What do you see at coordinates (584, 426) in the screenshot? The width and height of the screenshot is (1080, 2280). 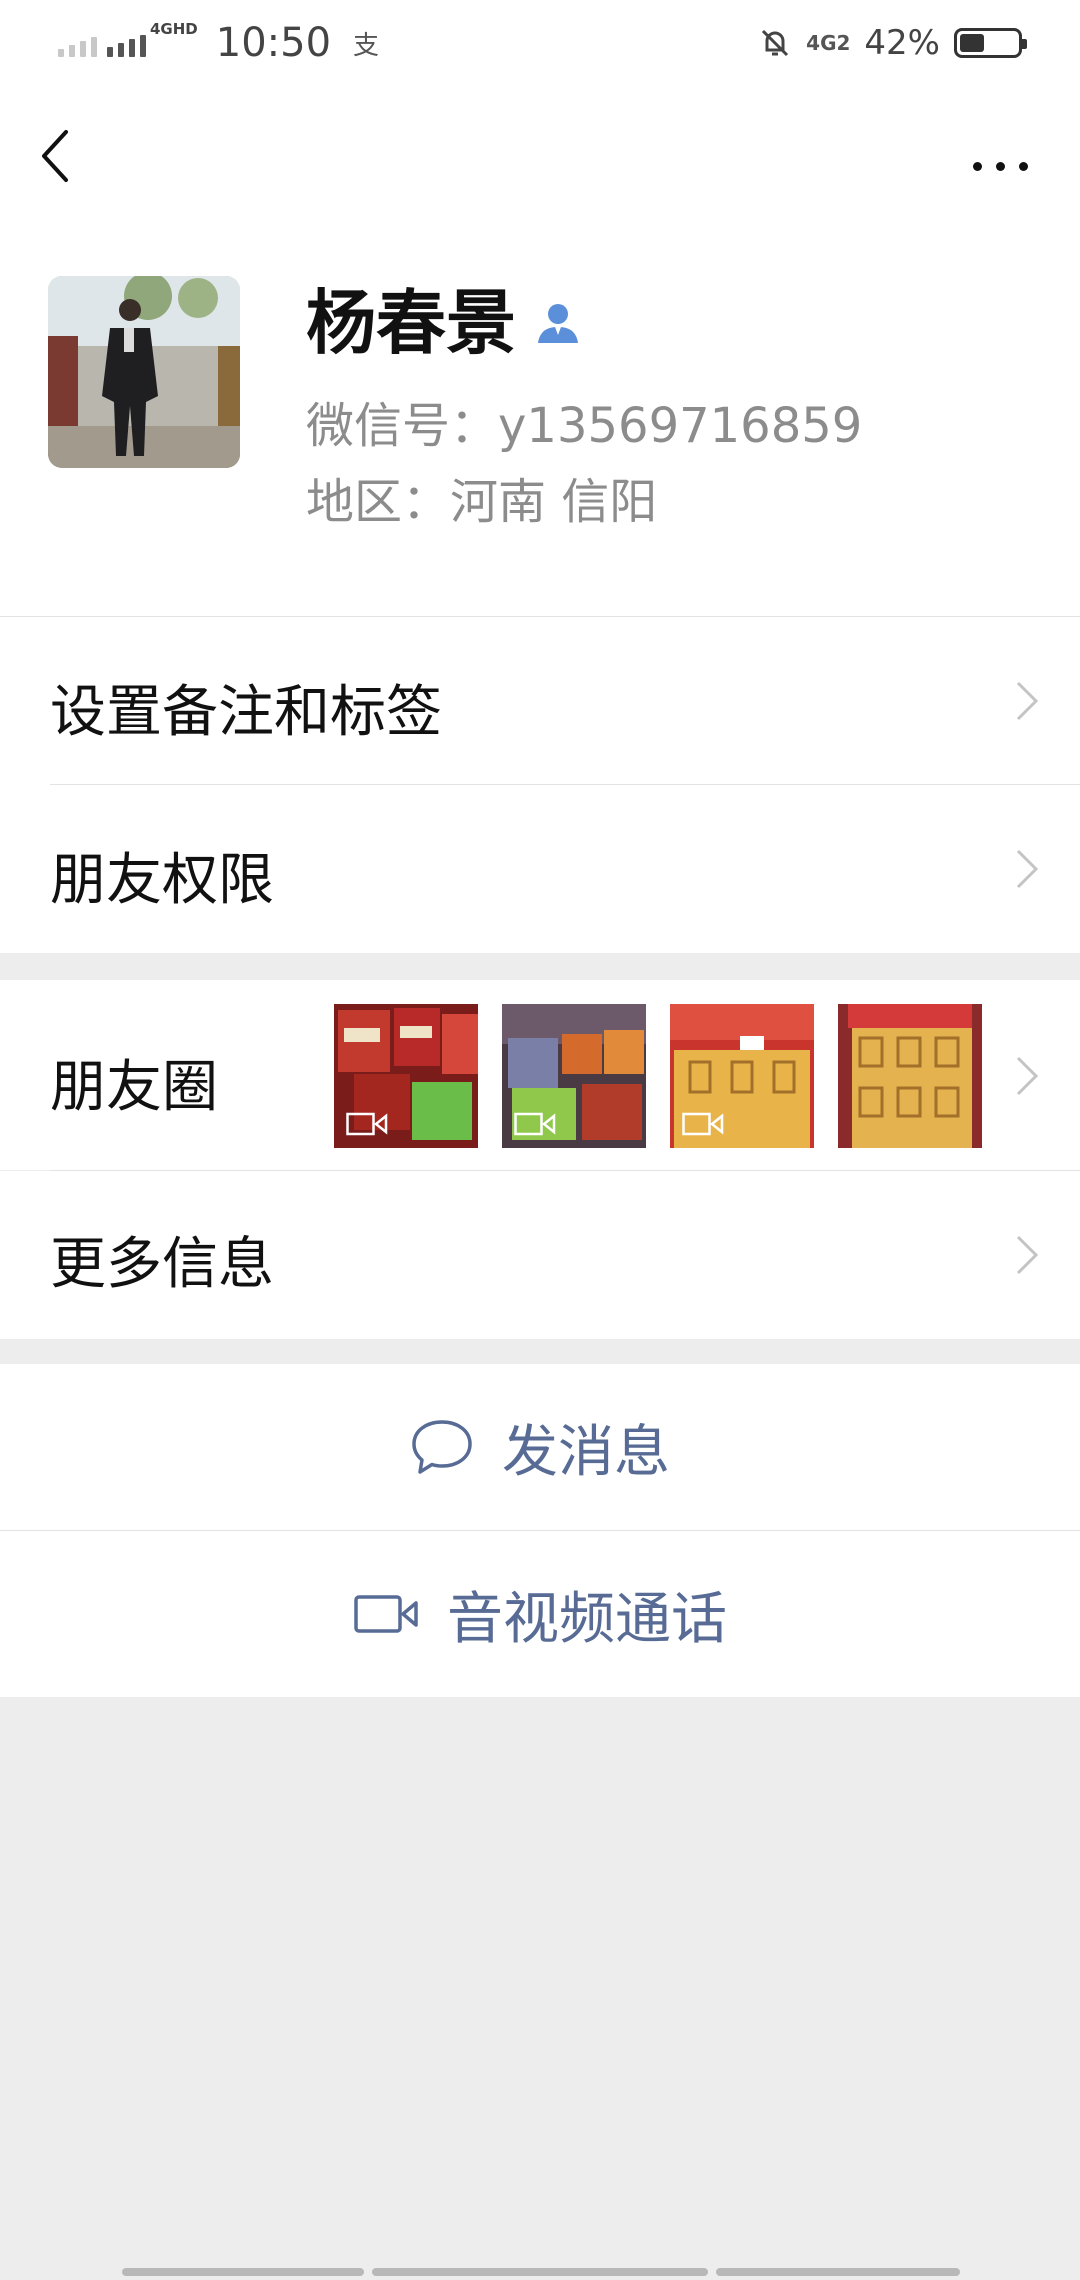 I see `wechat-id: 微信号：y13569716859` at bounding box center [584, 426].